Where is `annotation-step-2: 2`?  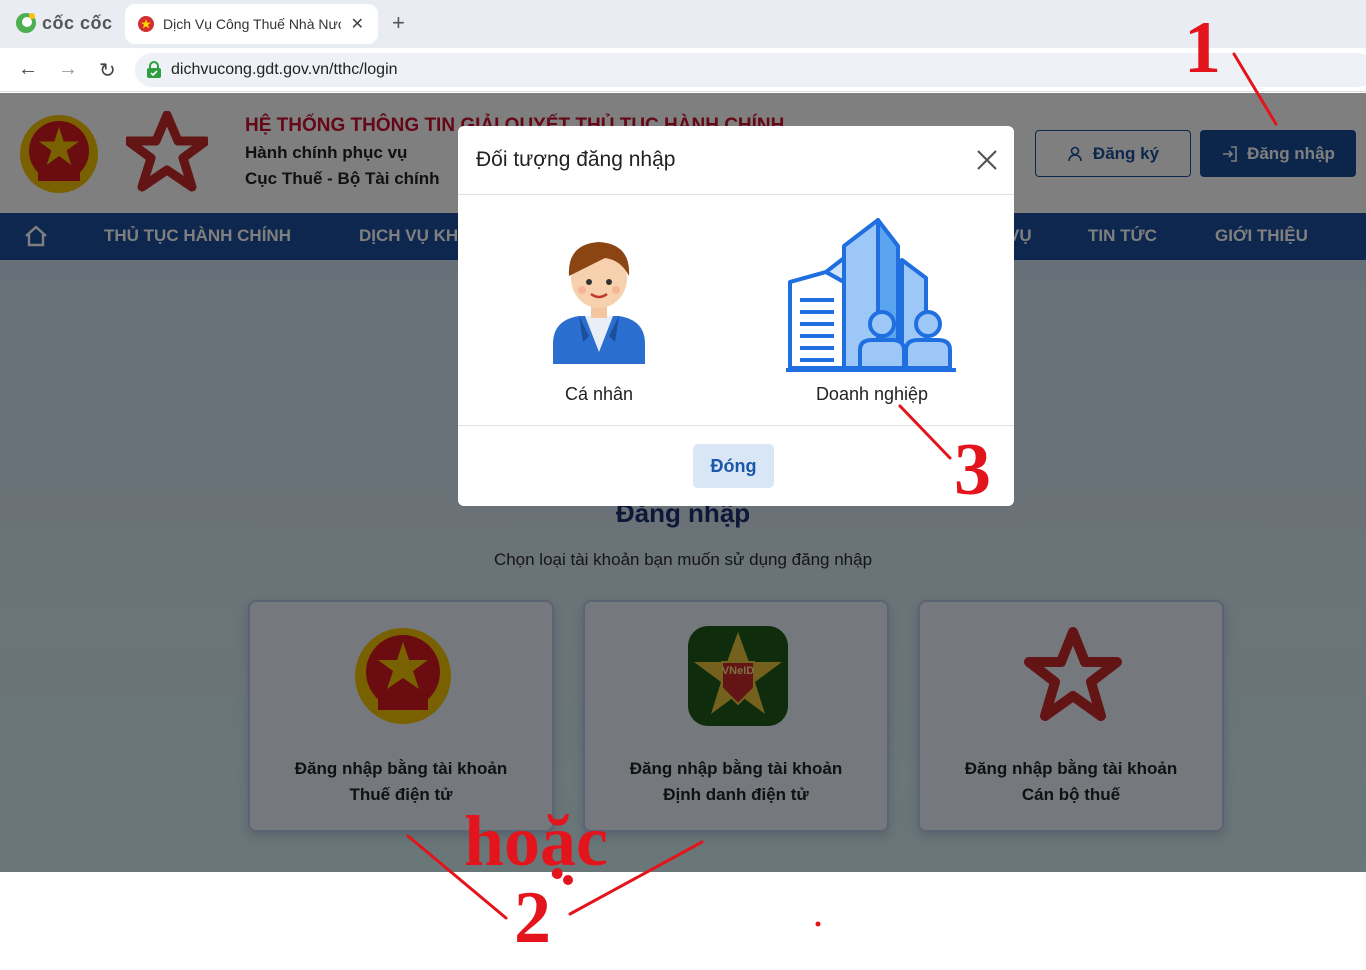 annotation-step-2: 2 is located at coordinates (532, 918).